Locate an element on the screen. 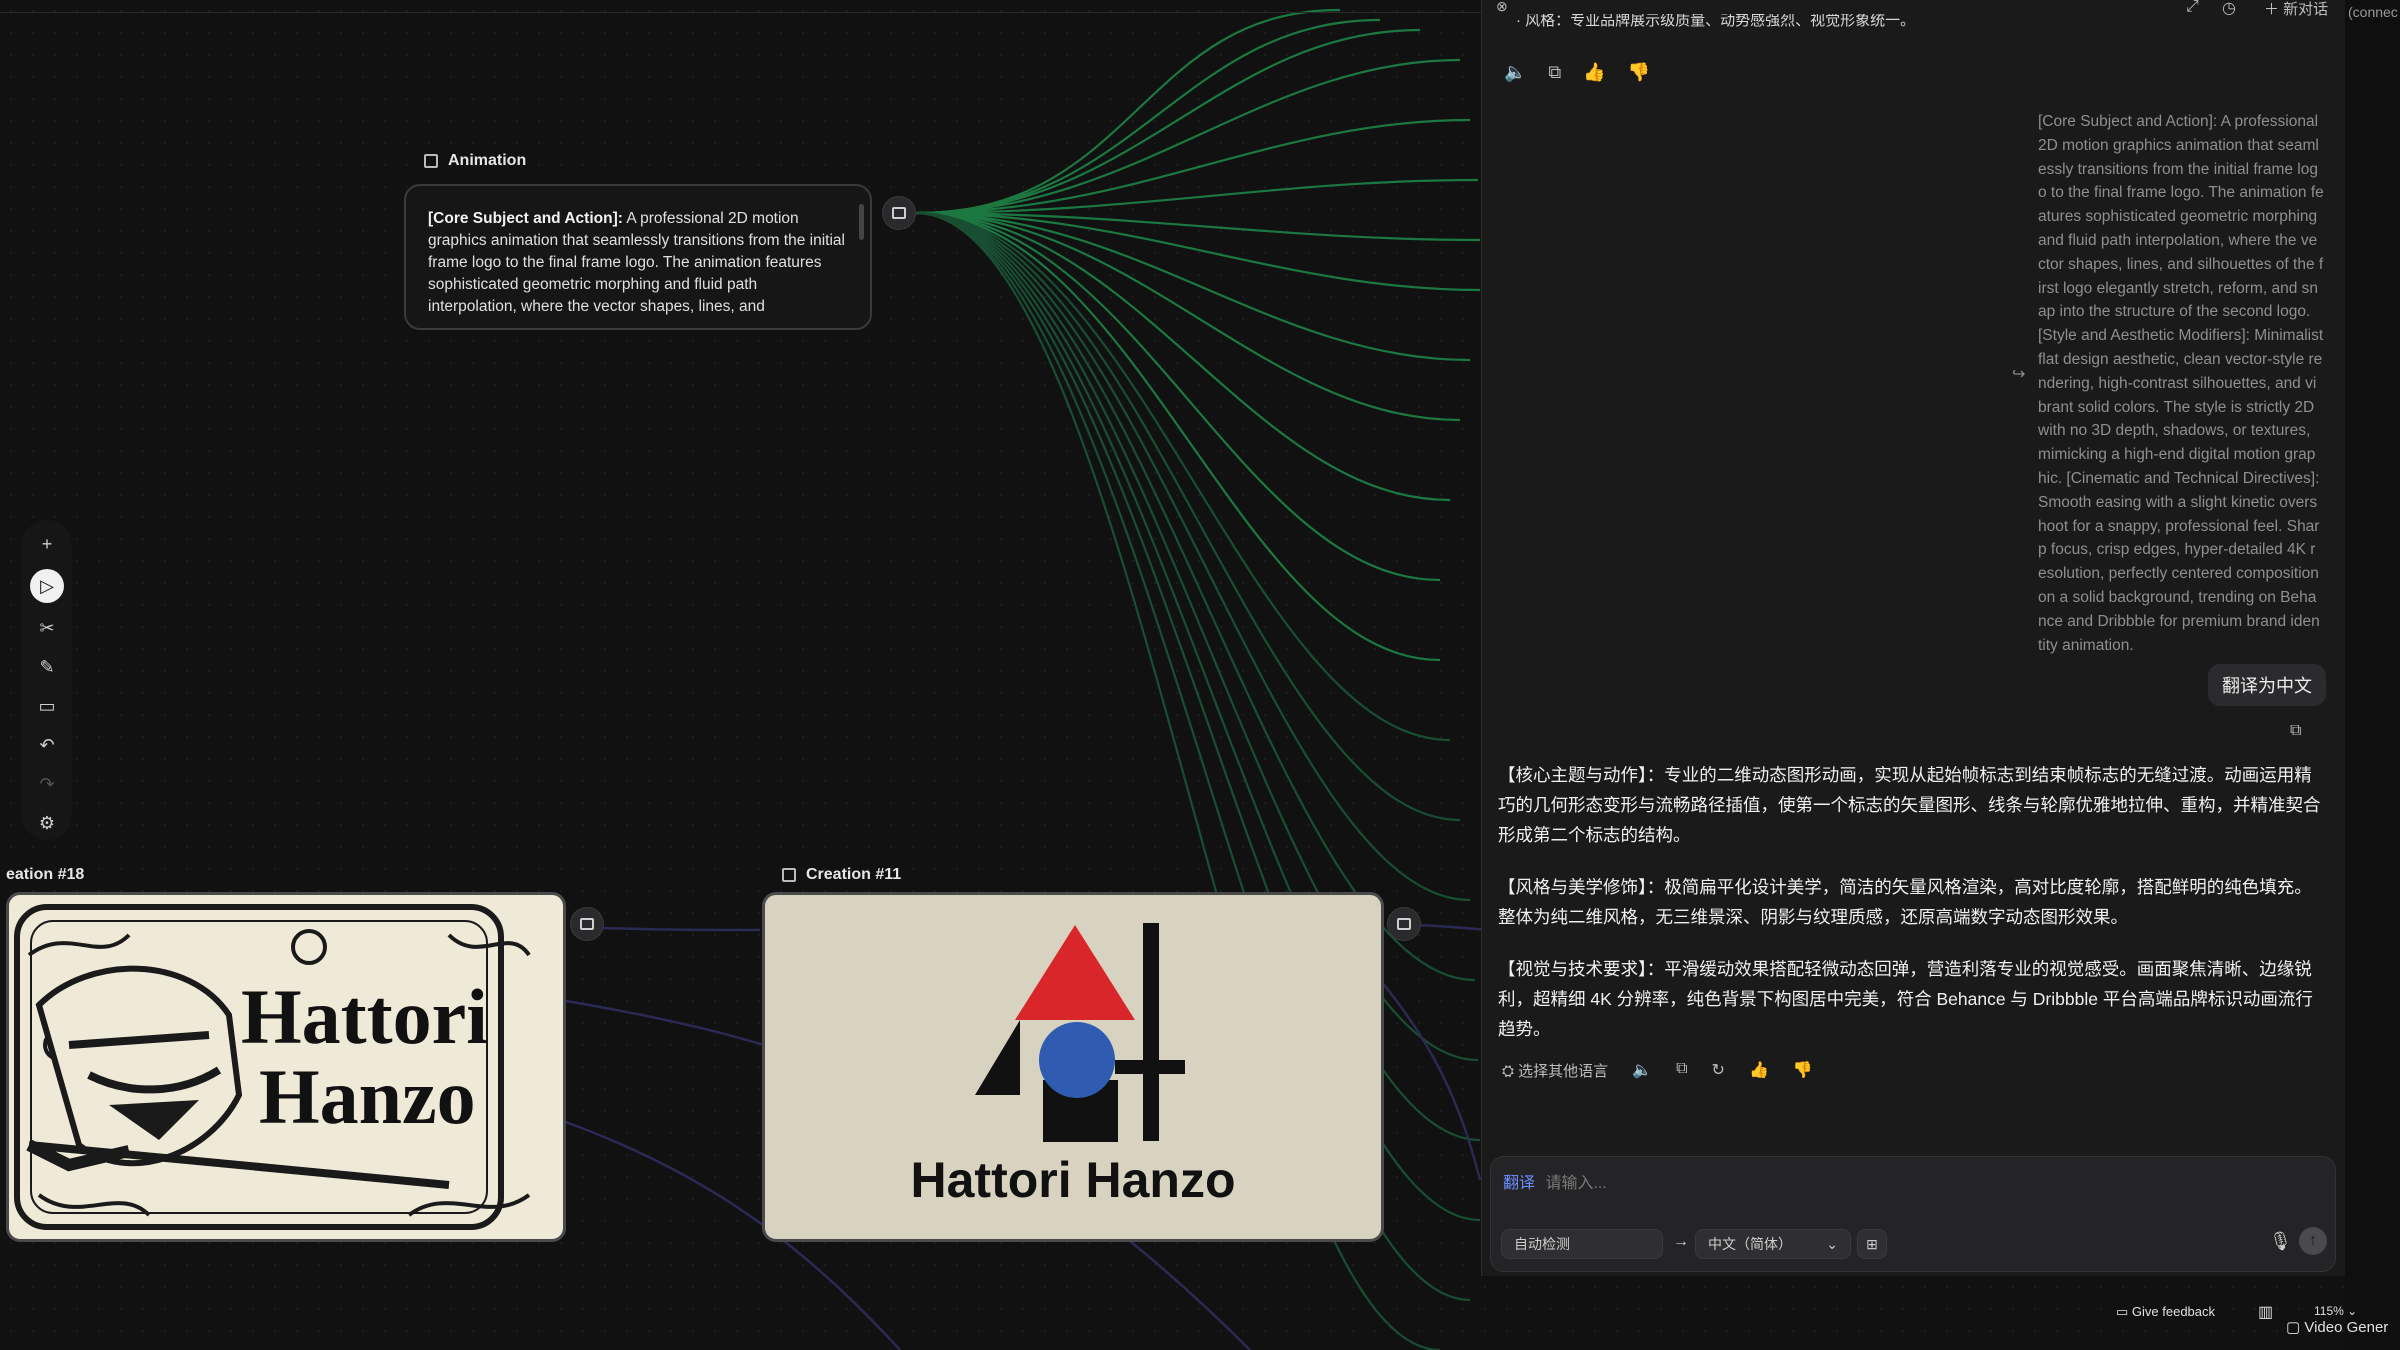 This screenshot has height=1350, width=2400. zoom-value: 115% is located at coordinates (2329, 1311).